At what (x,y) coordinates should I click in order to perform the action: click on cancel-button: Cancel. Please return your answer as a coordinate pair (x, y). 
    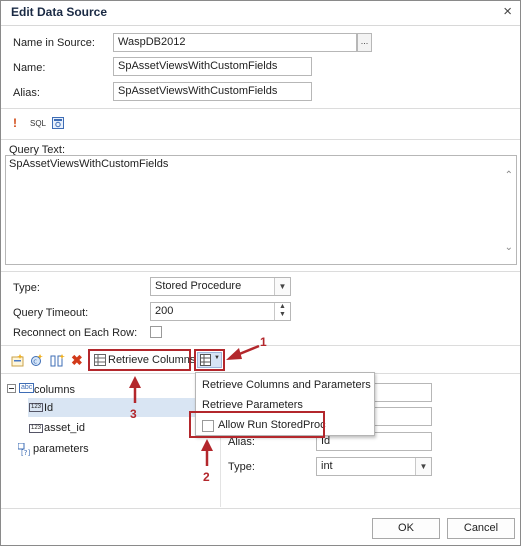
    Looking at the image, I should click on (481, 528).